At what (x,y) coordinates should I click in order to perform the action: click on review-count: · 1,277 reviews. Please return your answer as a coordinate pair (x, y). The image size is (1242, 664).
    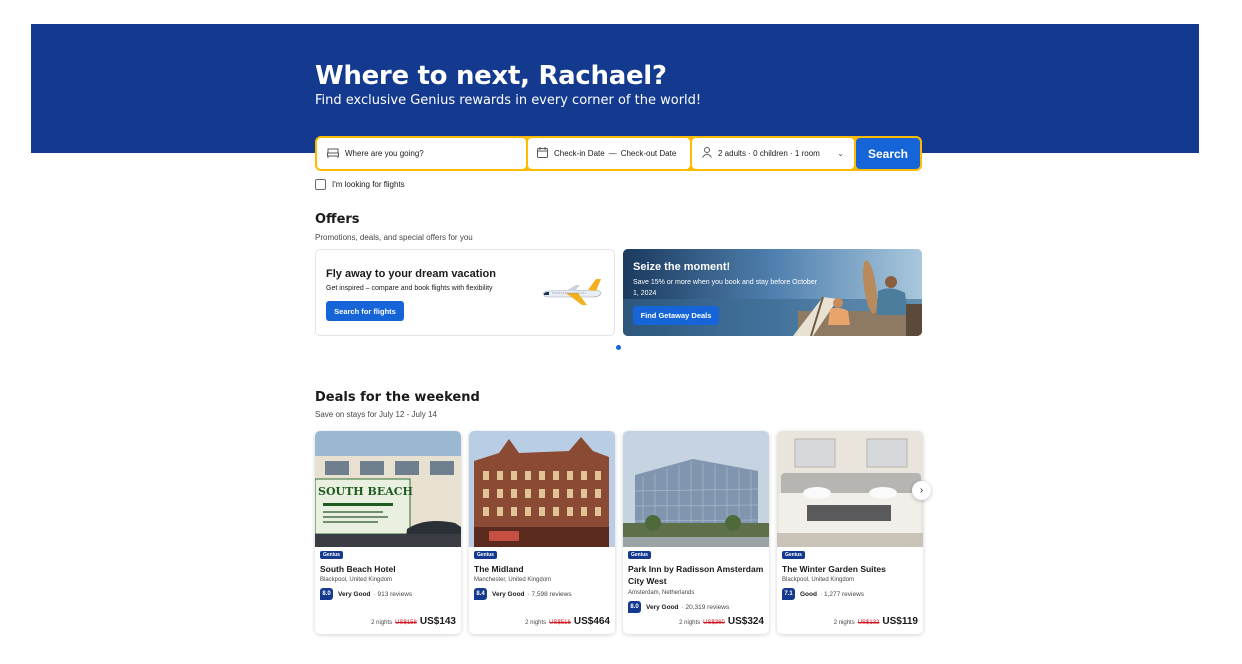
    Looking at the image, I should click on (842, 594).